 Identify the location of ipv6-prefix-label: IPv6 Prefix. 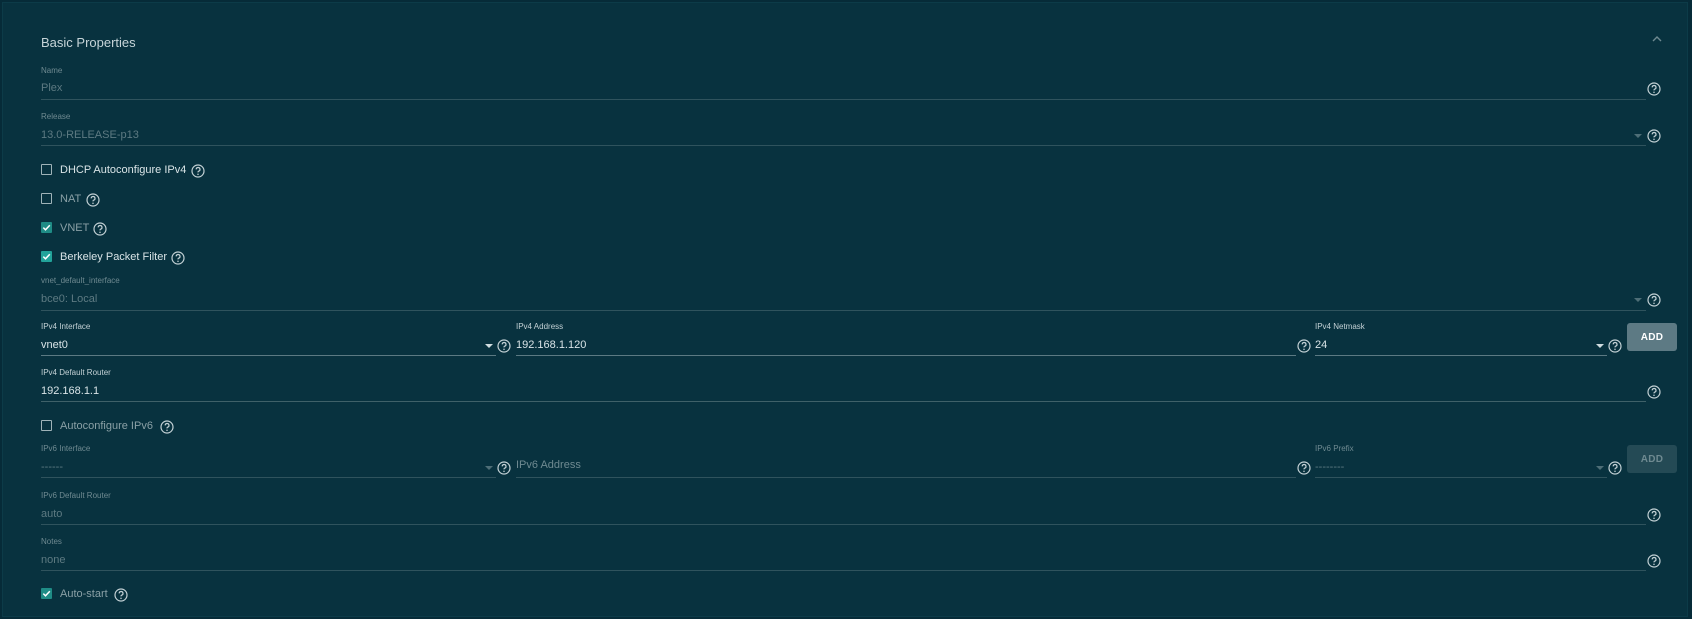
(1334, 448).